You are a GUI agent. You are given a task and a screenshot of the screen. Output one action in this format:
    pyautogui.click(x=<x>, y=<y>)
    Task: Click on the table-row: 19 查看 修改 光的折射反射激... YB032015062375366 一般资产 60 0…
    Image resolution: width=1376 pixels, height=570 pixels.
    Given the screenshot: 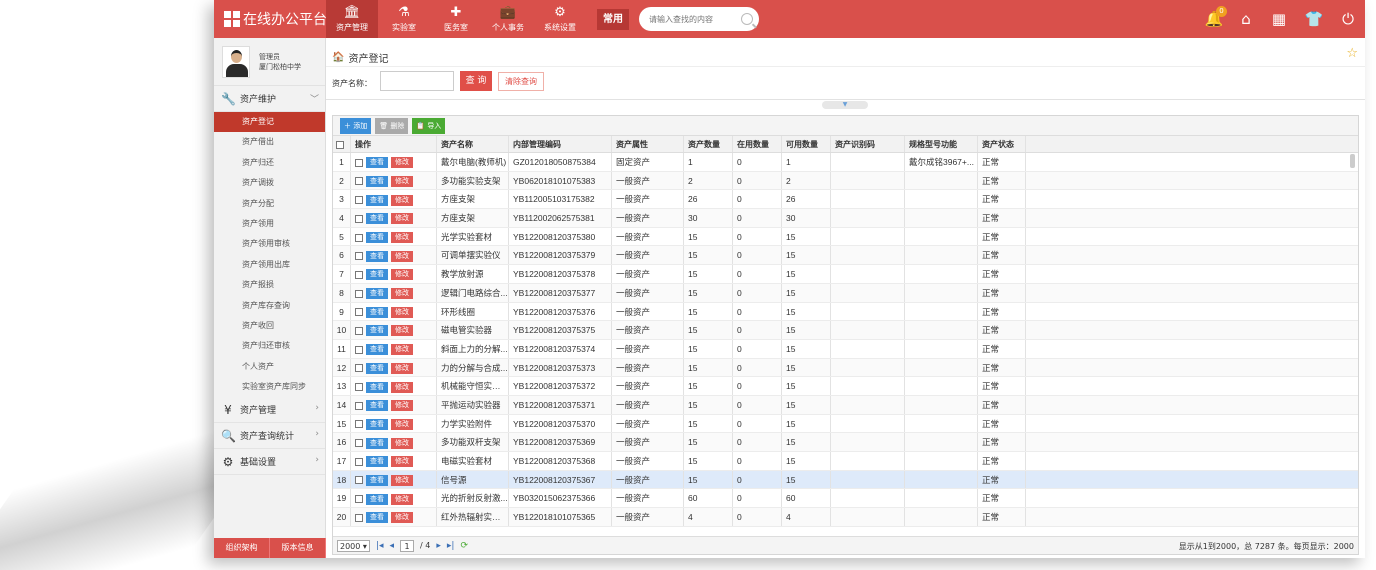 What is the action you would take?
    pyautogui.click(x=845, y=499)
    